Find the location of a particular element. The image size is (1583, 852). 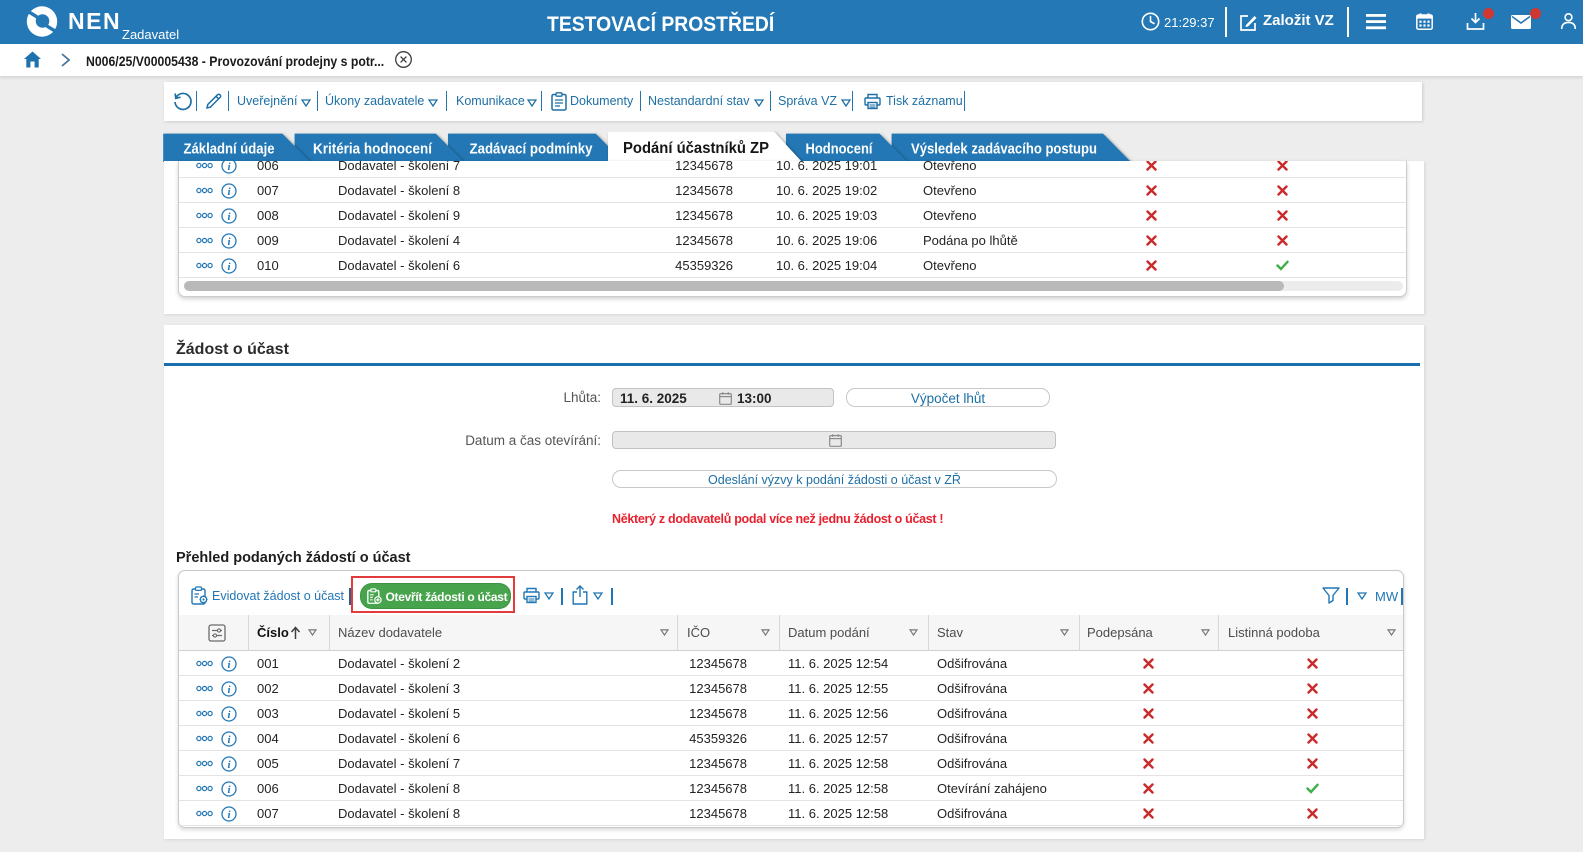

svg-text: Hodnocení is located at coordinates (840, 149).